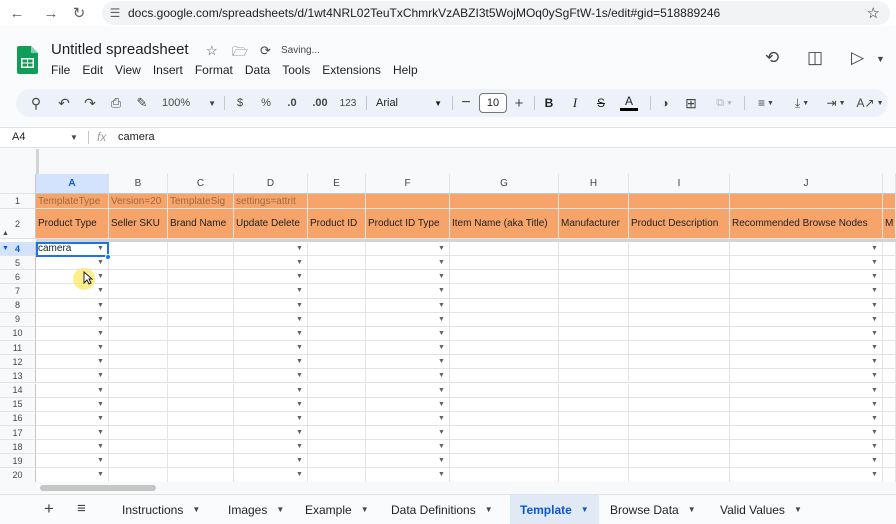 This screenshot has height=524, width=896. What do you see at coordinates (806, 348) in the screenshot?
I see `cell-j11` at bounding box center [806, 348].